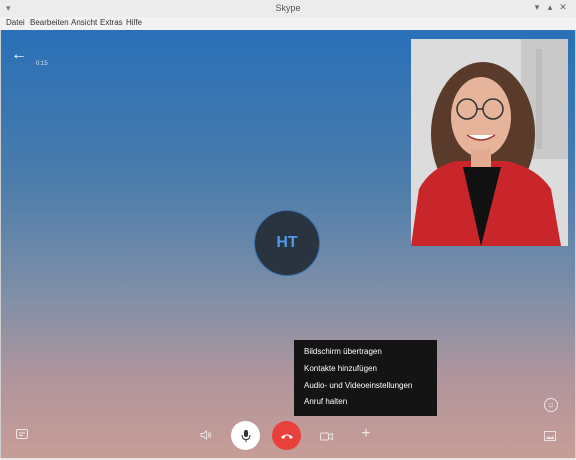  I want to click on microphone-icon, so click(245, 435).